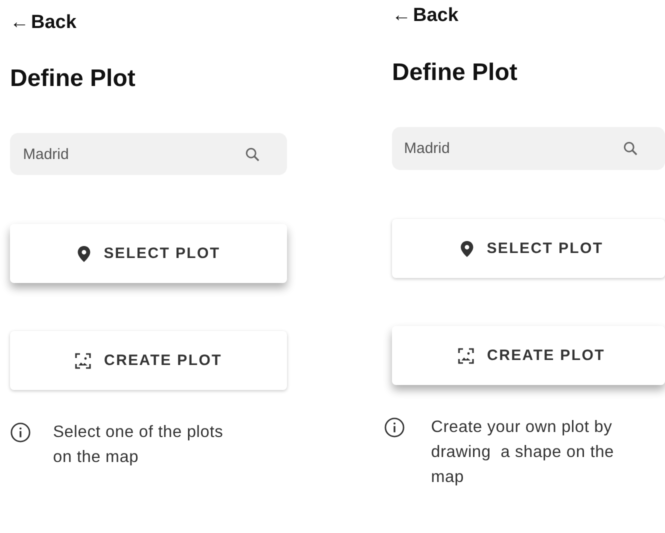  Describe the element at coordinates (522, 452) in the screenshot. I see `info-text: drawing a shape on the` at that location.